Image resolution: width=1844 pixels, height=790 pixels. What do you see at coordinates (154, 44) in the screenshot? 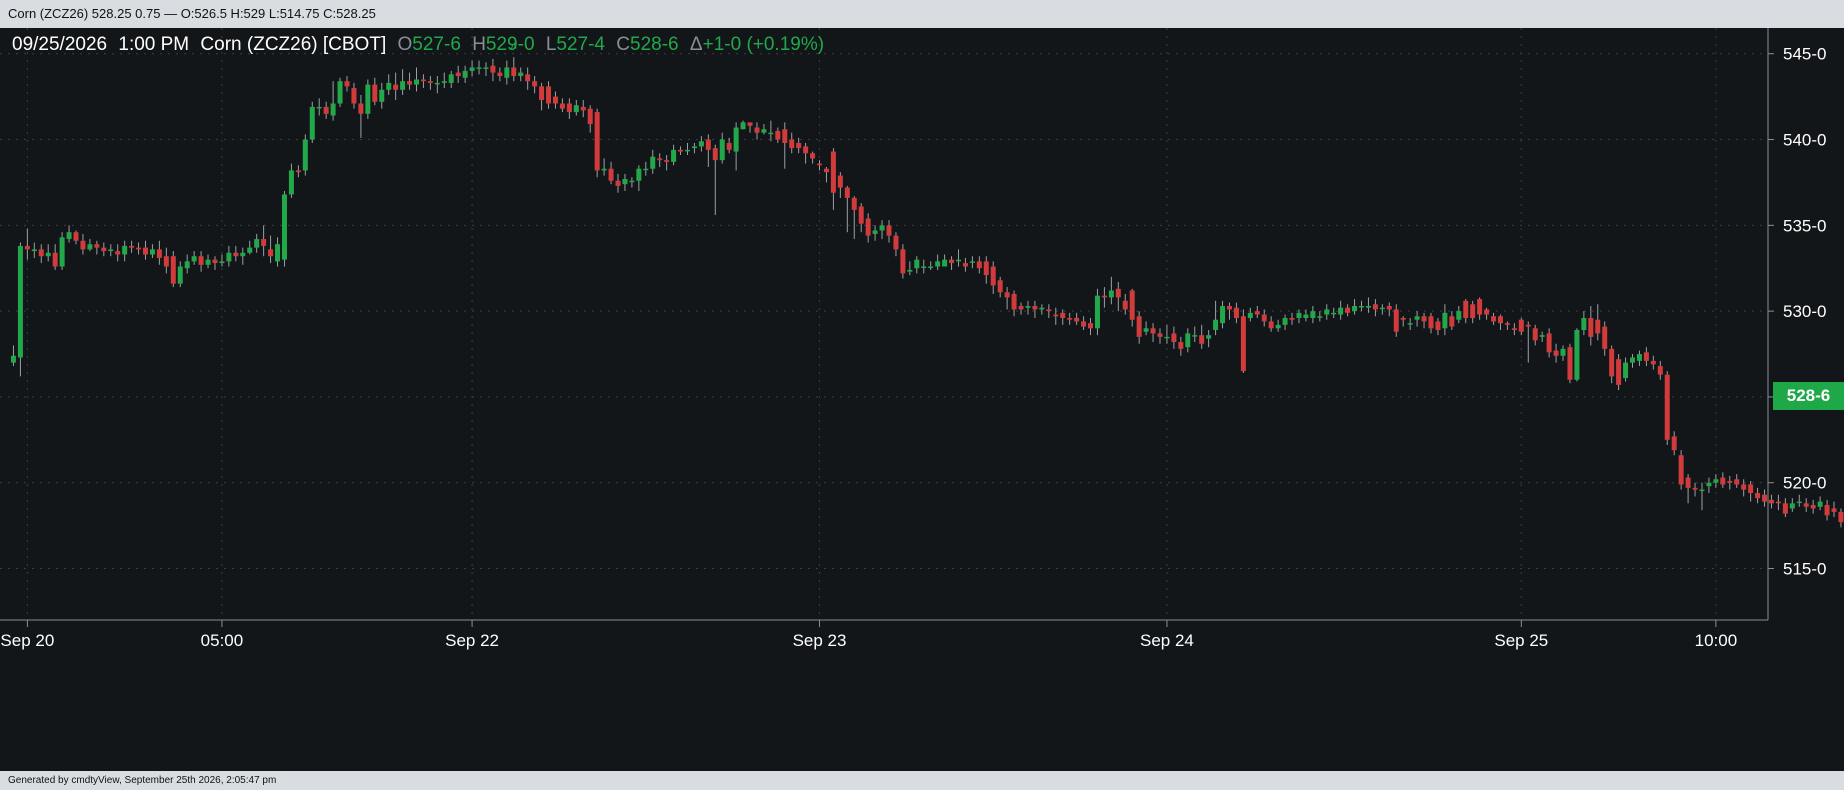
I see `header-time: 1:00 PM` at bounding box center [154, 44].